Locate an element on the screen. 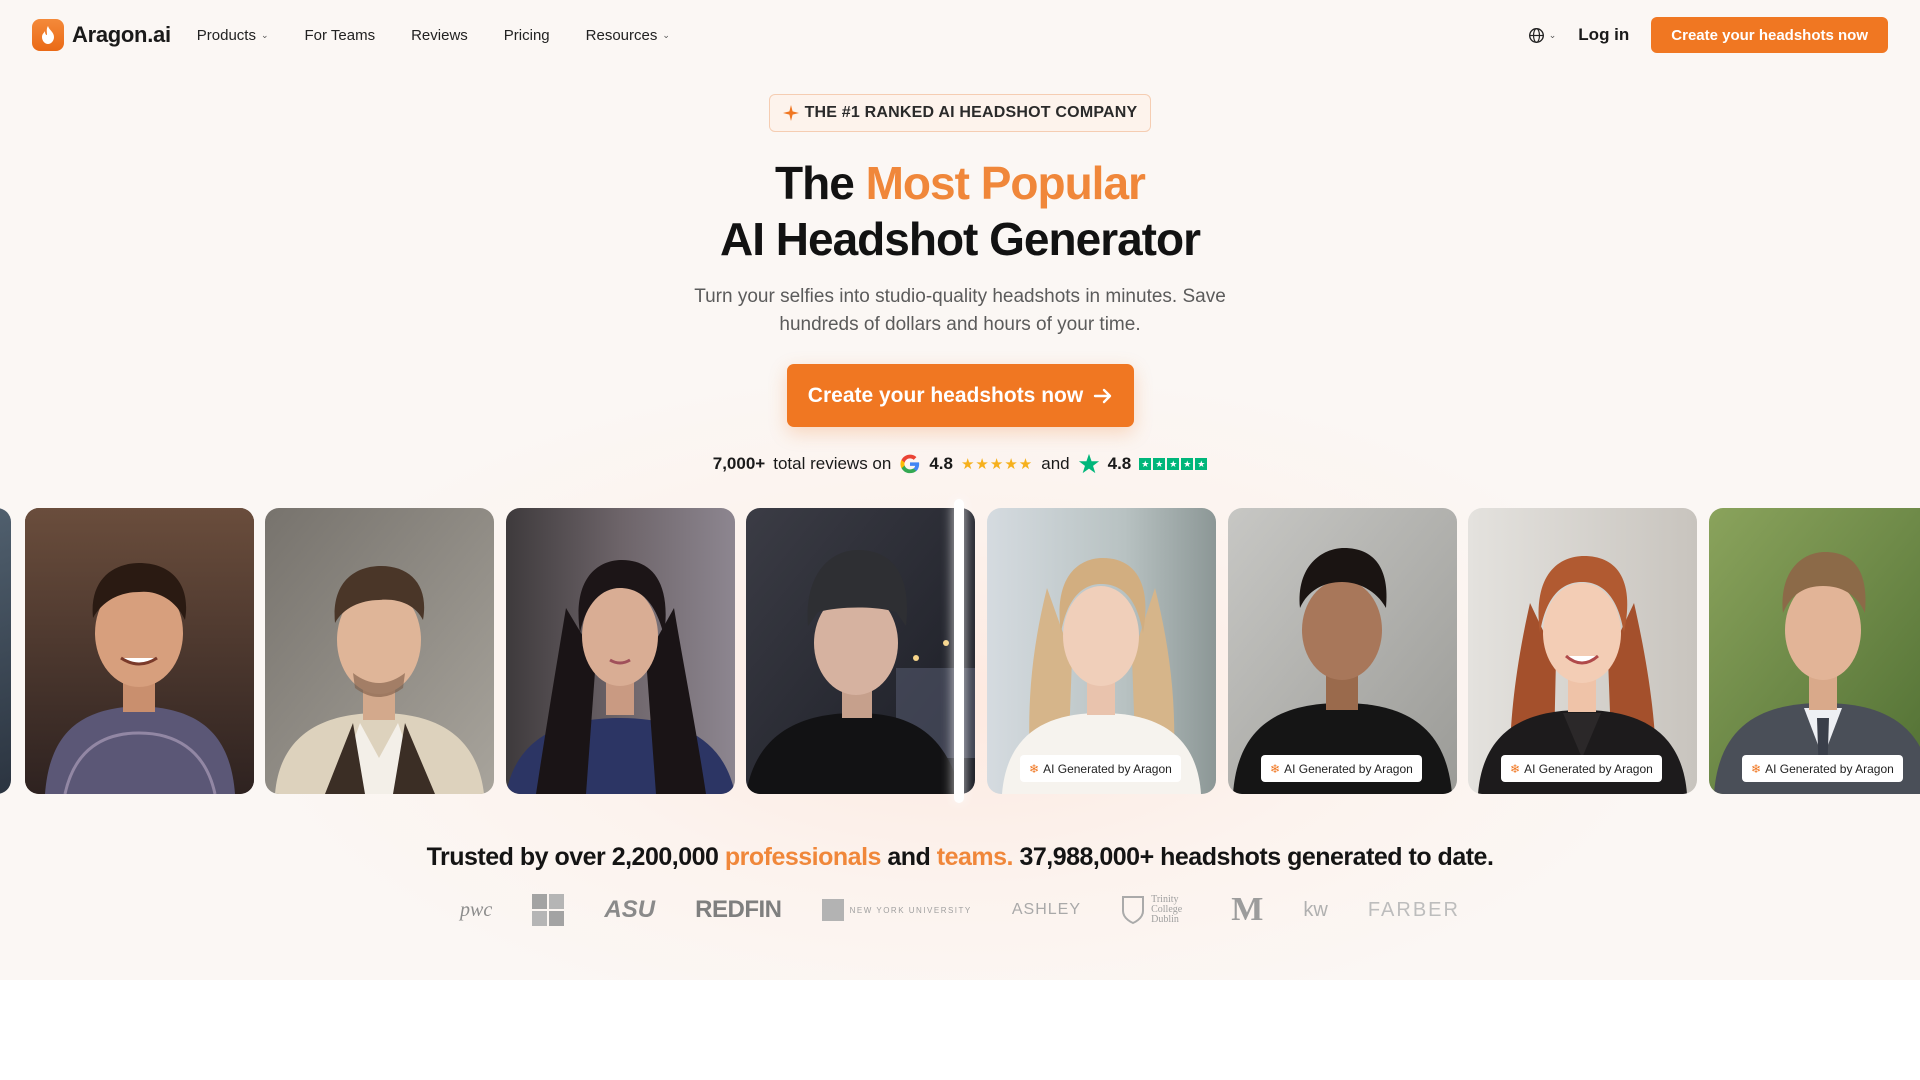 Image resolution: width=1920 pixels, height=1080 pixels. microsoft-logo-icon is located at coordinates (548, 910).